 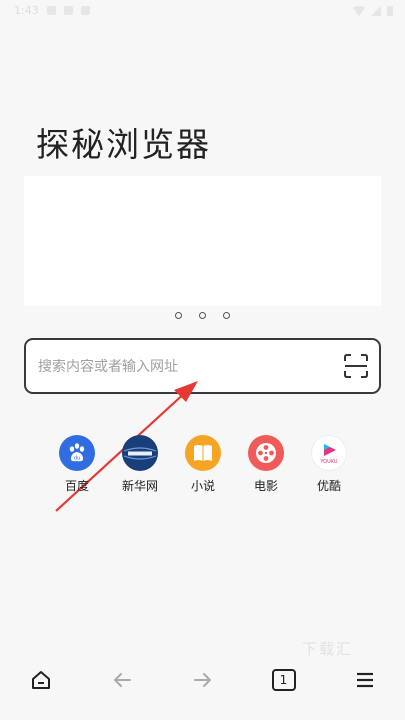 What do you see at coordinates (376, 10) in the screenshot?
I see `signal-icon` at bounding box center [376, 10].